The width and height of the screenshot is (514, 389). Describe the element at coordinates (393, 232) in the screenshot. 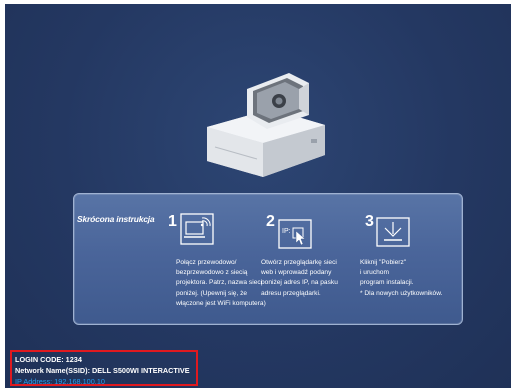

I see `download-icon` at that location.